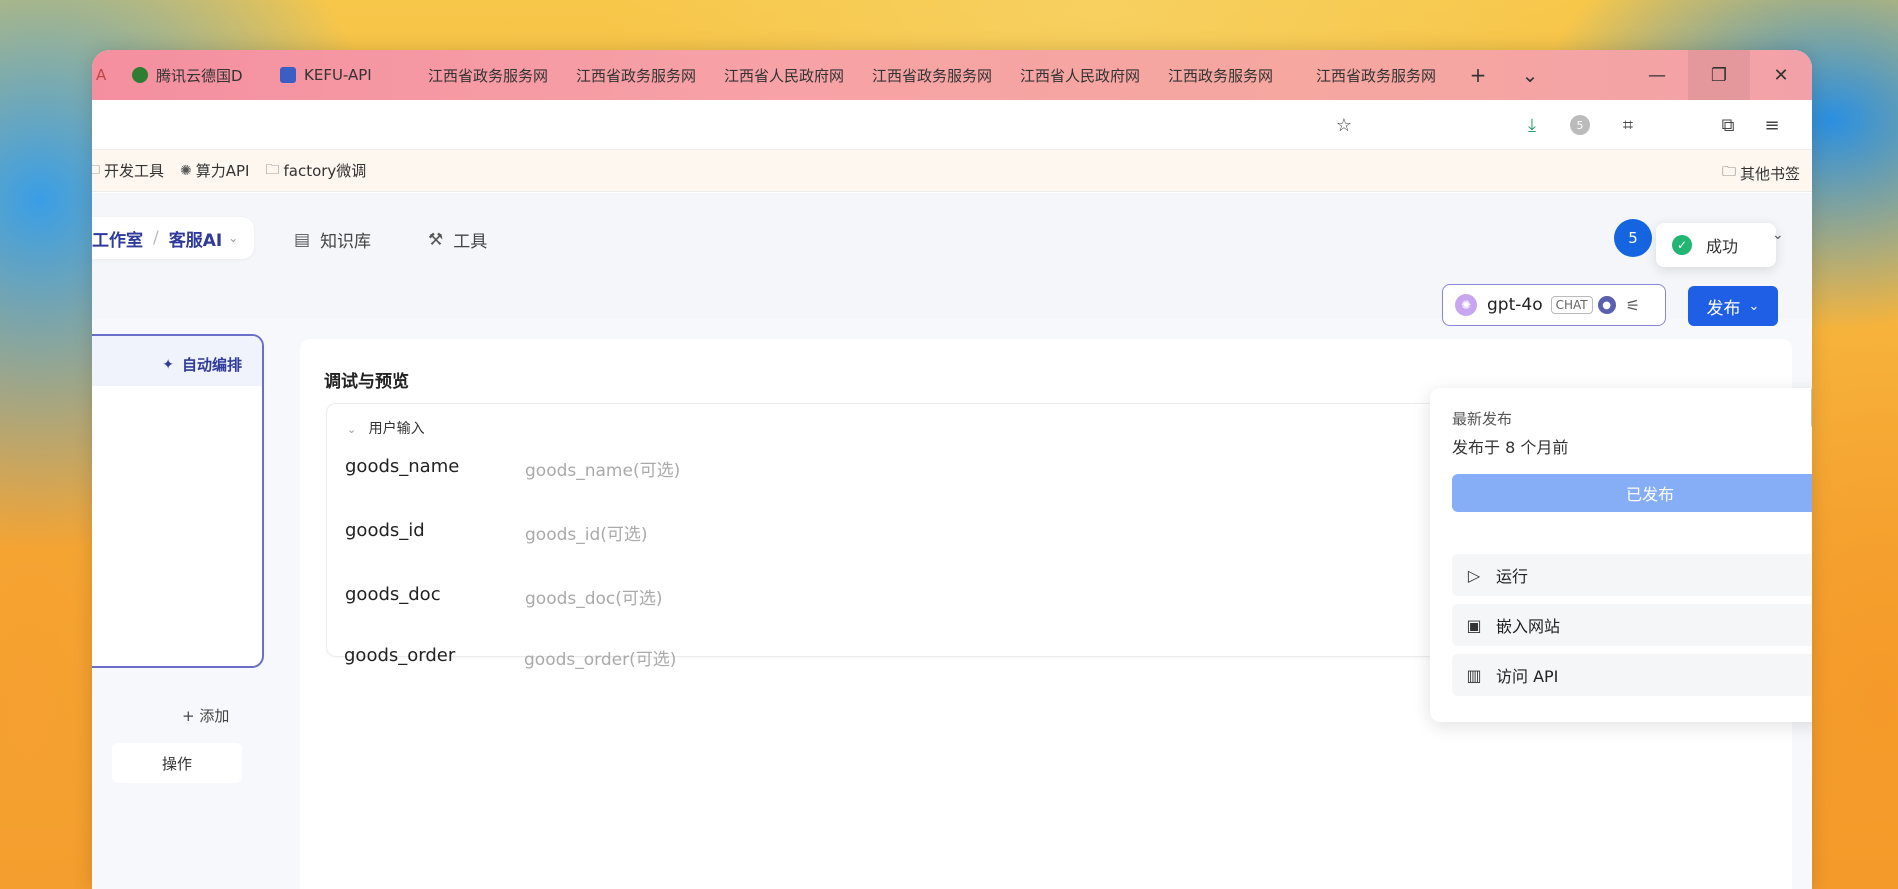  I want to click on sparkle-icon: ✦, so click(168, 364).